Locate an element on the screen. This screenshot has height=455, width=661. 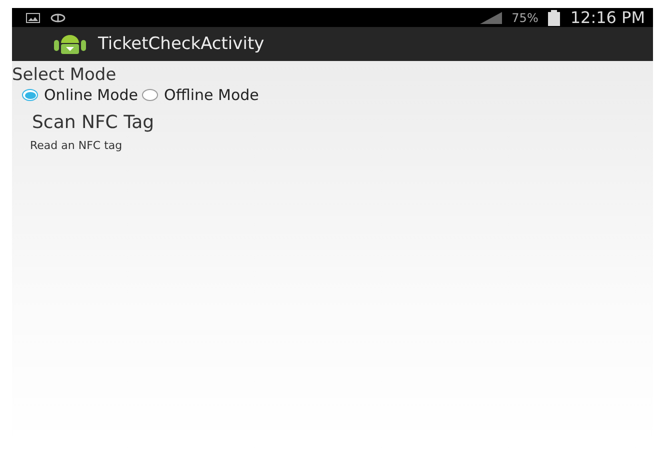
scan-subtitle: Read an NFC tag is located at coordinates (76, 145).